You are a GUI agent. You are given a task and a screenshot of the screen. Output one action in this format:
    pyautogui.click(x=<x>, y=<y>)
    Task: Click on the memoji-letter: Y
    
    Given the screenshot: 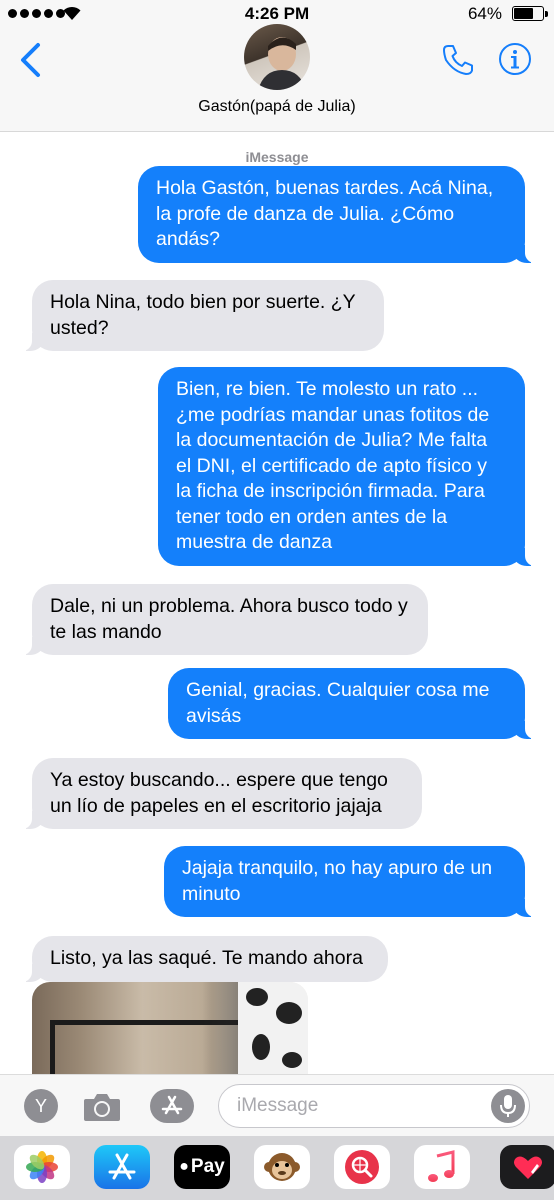 What is the action you would take?
    pyautogui.click(x=40, y=1105)
    